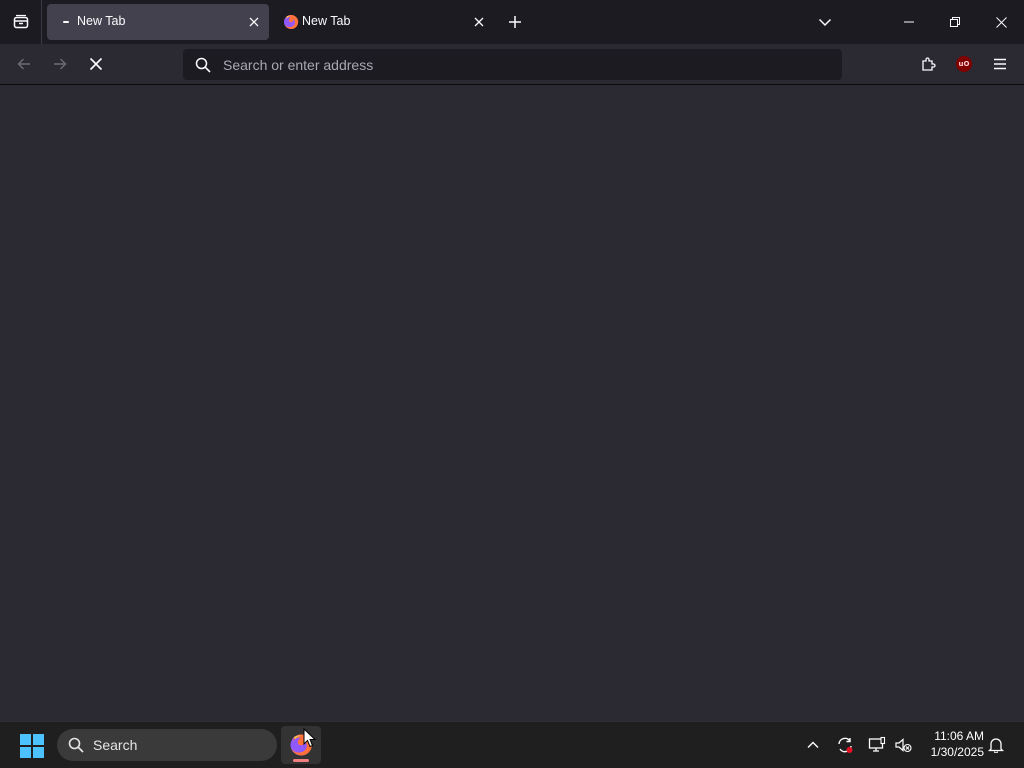  I want to click on chevron-up-icon, so click(813, 744).